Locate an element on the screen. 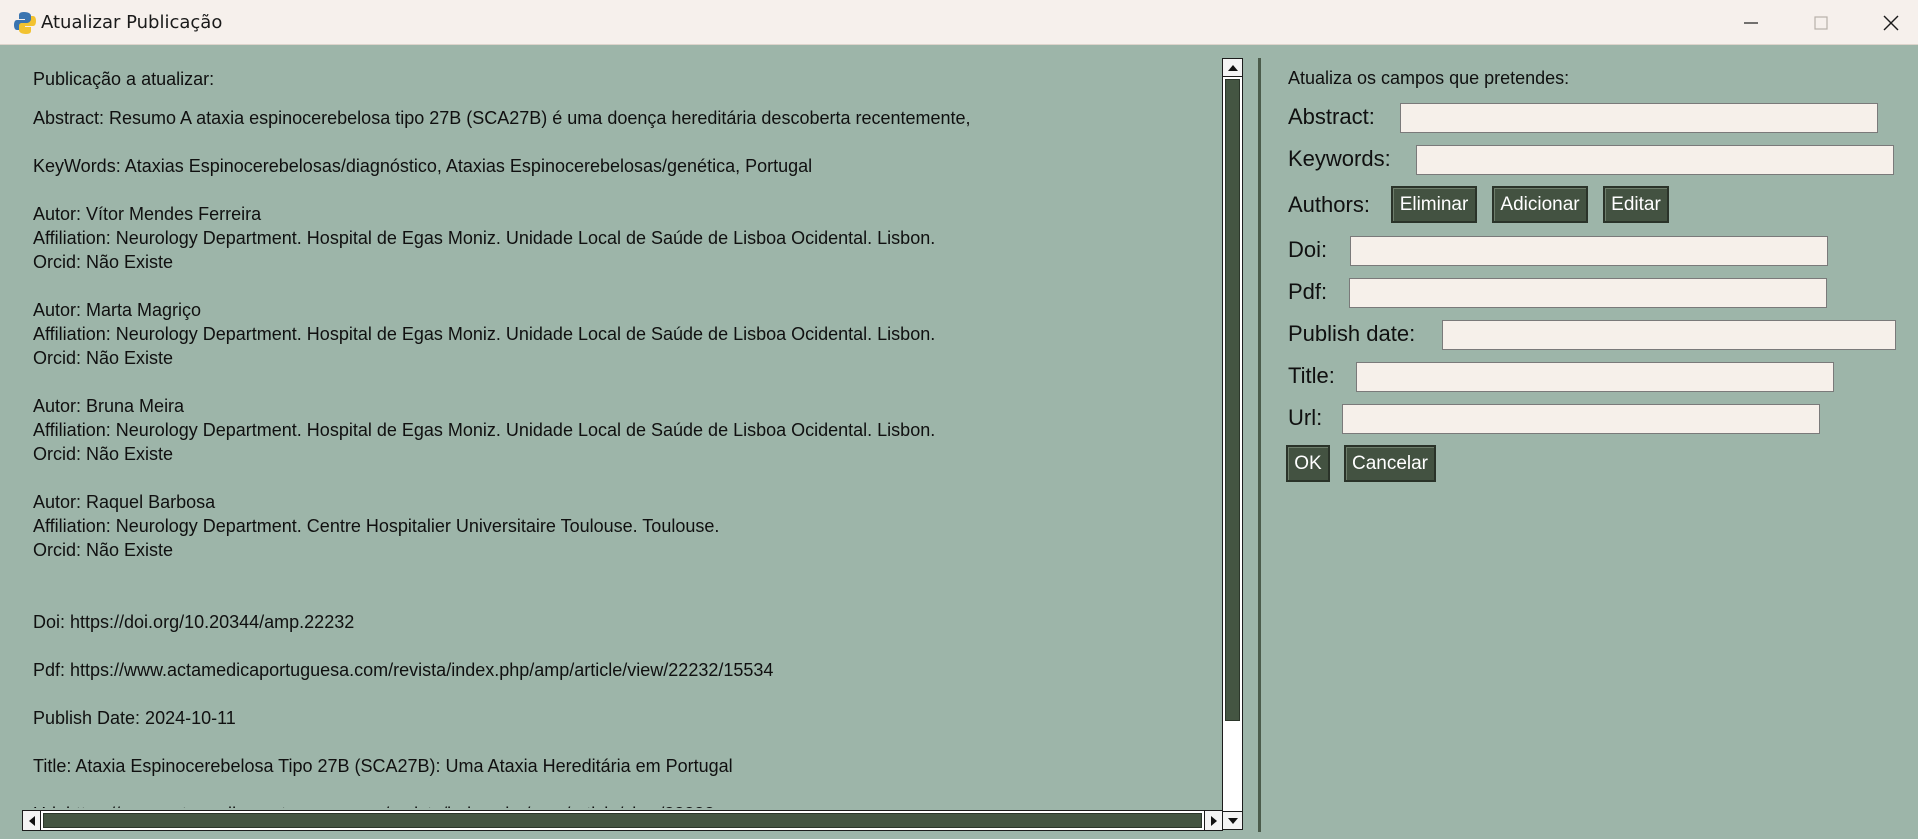 The height and width of the screenshot is (839, 1918). window-title: Atualizar Publicação is located at coordinates (132, 22).